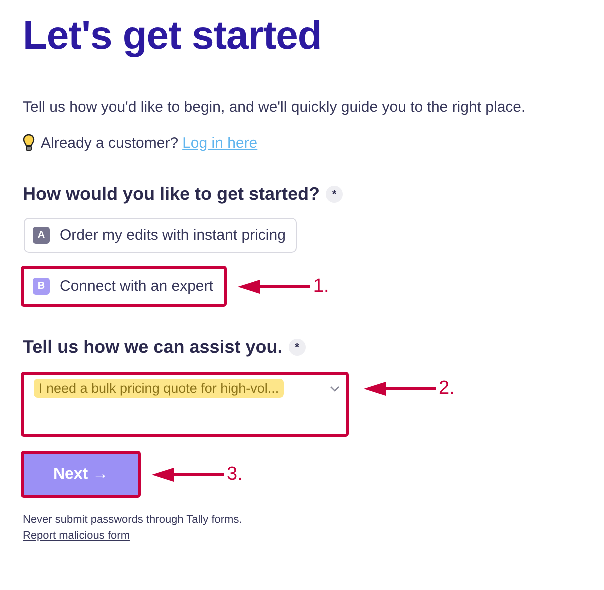  Describe the element at coordinates (275, 107) in the screenshot. I see `intro-text: Tell us how you'd like to begin, and we'll quickly guide you to the right place.` at that location.